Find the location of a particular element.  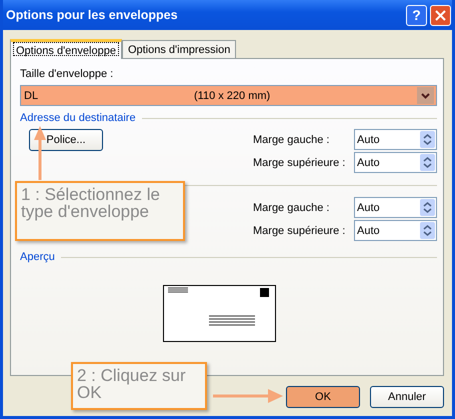

field-label: Taille d'enveloppe : is located at coordinates (67, 74).